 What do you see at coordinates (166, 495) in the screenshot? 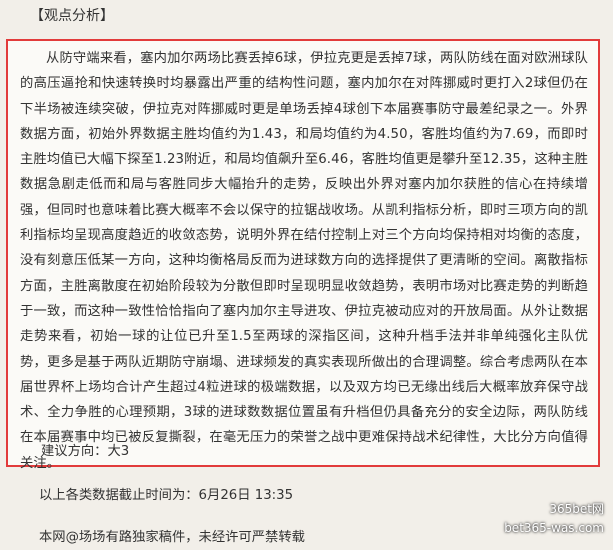
I see `data-deadline-note: 以上各类数据截止时间为：6月26日 13:35` at bounding box center [166, 495].